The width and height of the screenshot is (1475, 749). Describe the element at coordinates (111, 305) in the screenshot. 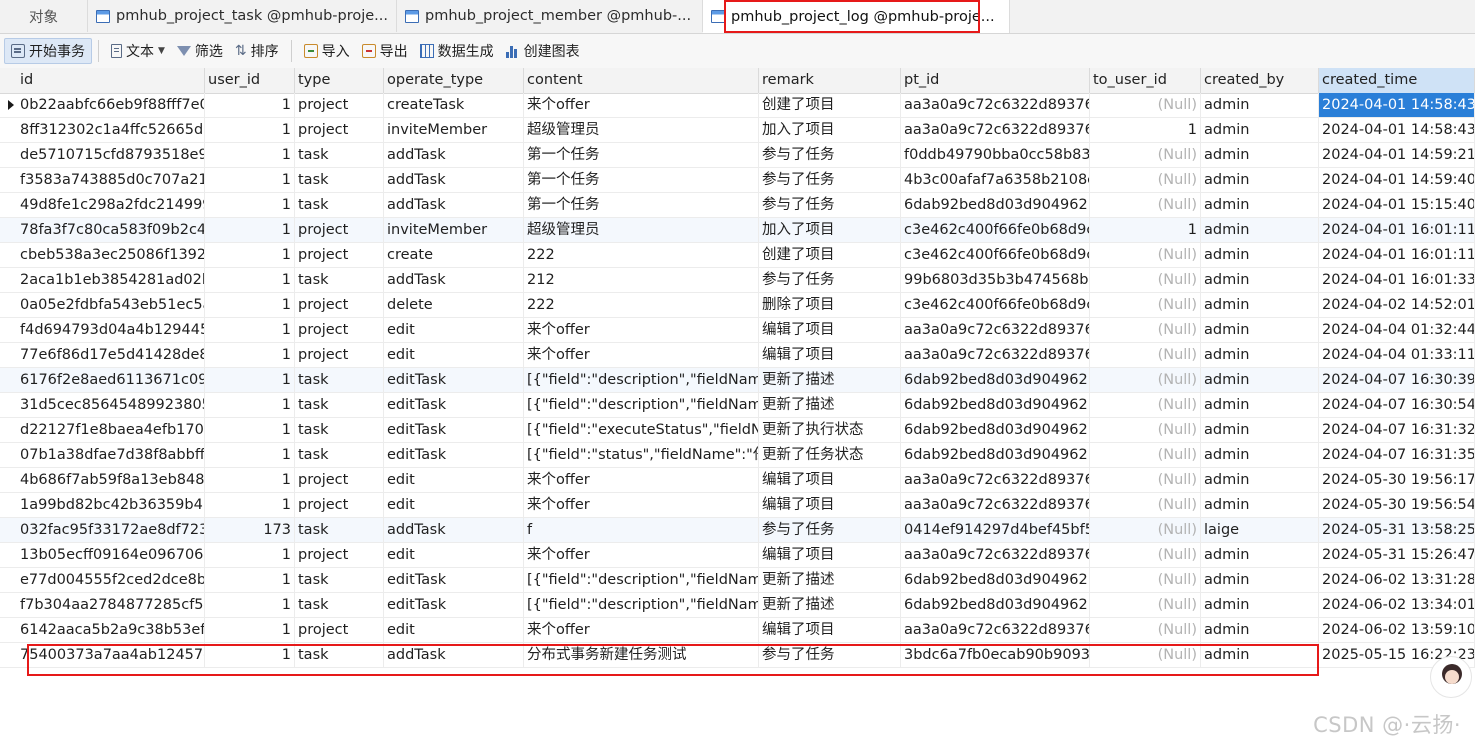

I see `table-cell-id: 0a05e2fdbfa543eb51ec5a` at that location.